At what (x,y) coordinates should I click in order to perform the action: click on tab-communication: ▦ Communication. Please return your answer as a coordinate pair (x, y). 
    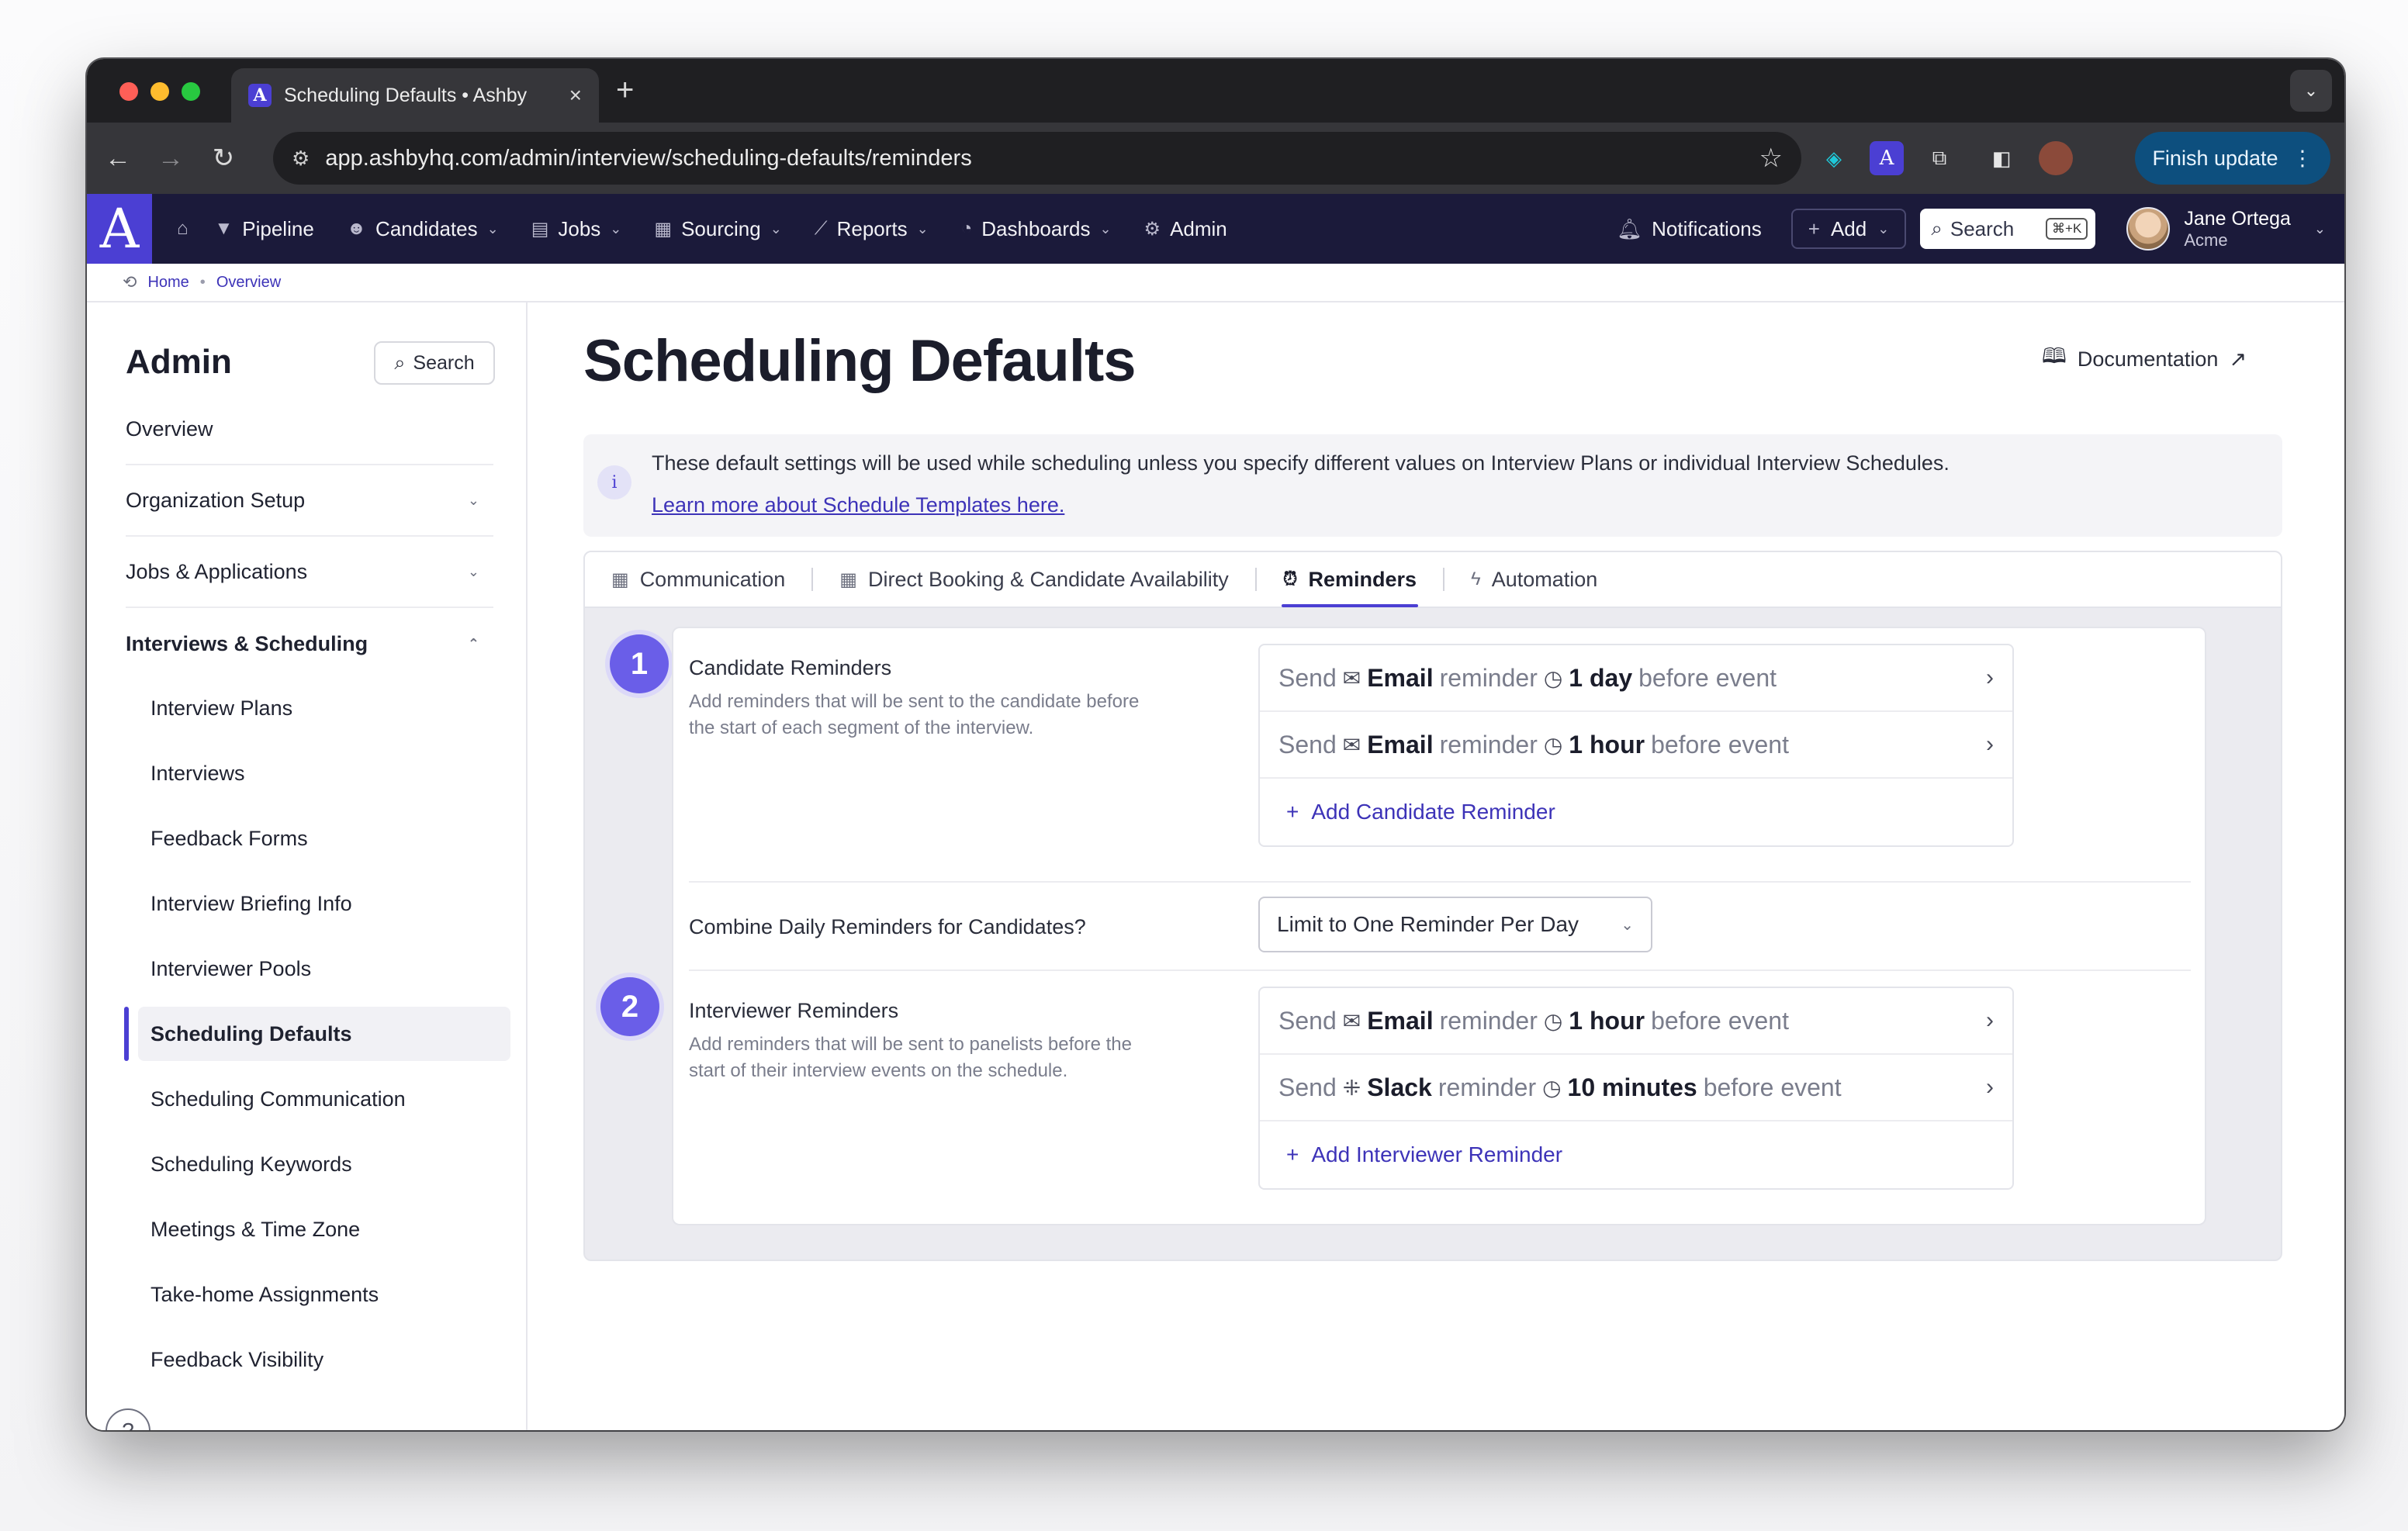
    Looking at the image, I should click on (698, 579).